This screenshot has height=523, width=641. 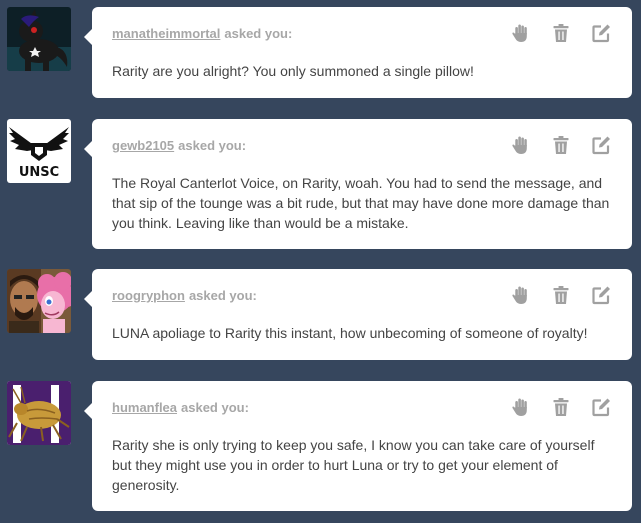 I want to click on asker-line: roogryphon asked you:, so click(x=184, y=295).